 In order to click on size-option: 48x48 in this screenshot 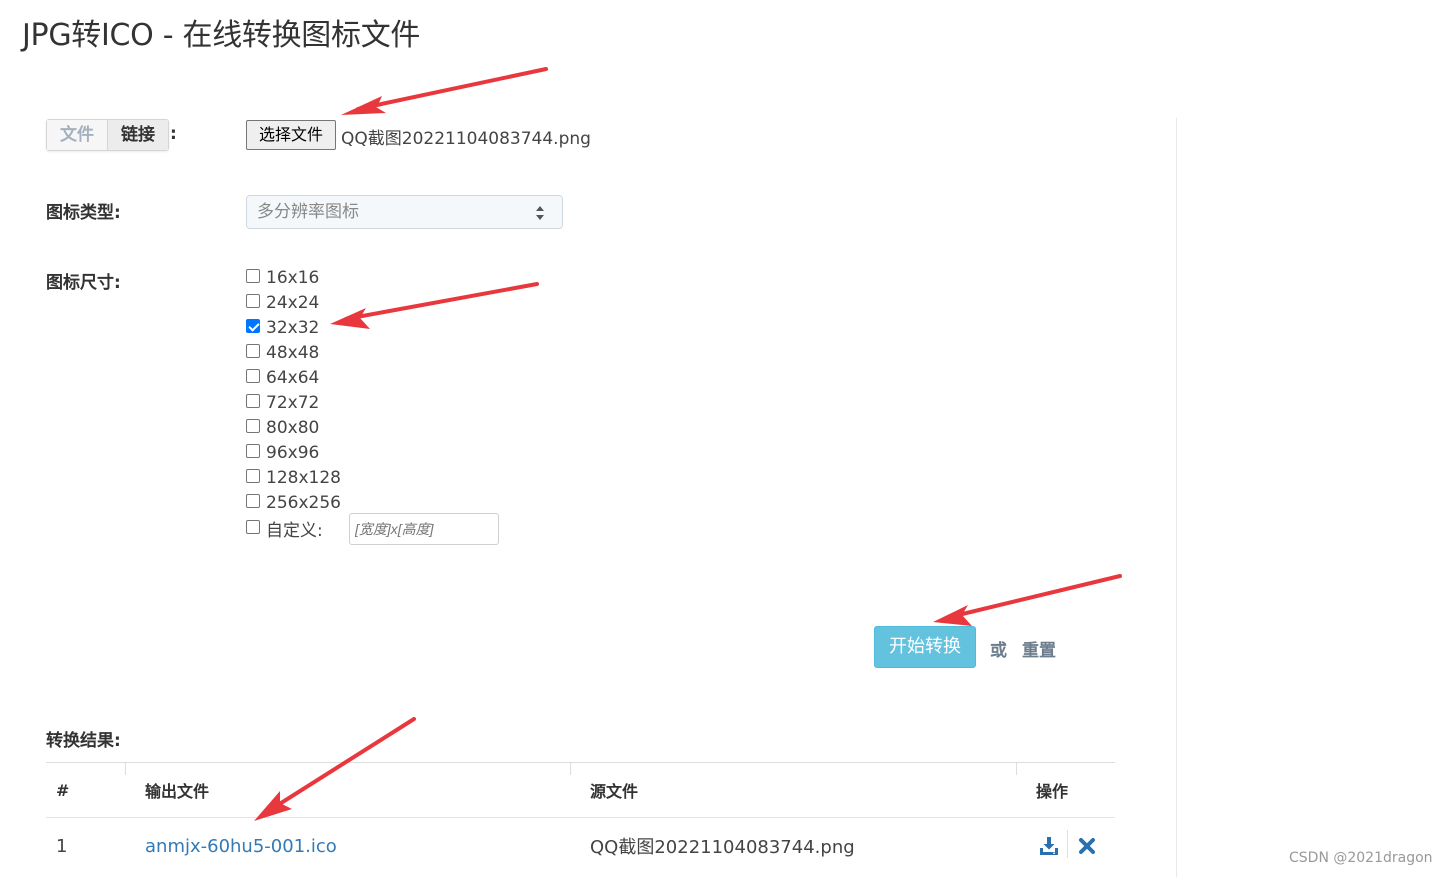, I will do `click(293, 352)`.